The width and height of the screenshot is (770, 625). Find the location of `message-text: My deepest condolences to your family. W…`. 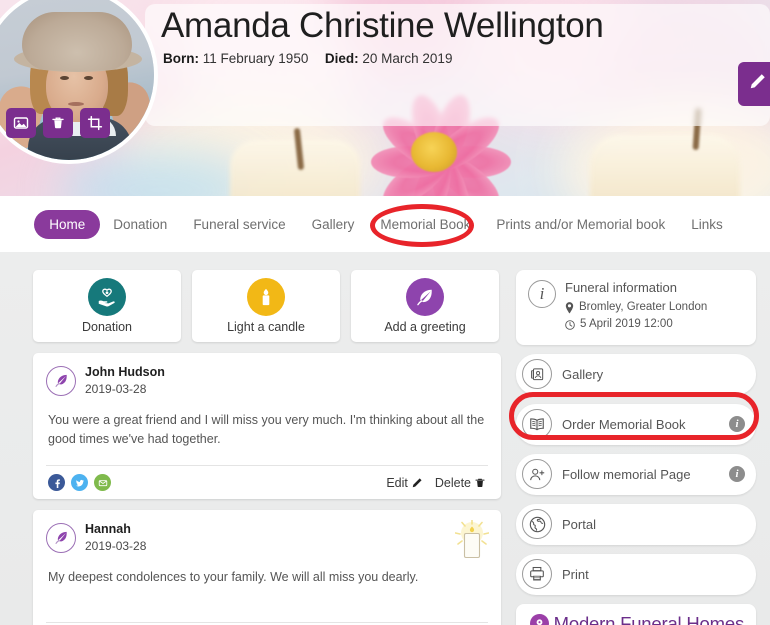

message-text: My deepest condolences to your family. W… is located at coordinates (233, 577).